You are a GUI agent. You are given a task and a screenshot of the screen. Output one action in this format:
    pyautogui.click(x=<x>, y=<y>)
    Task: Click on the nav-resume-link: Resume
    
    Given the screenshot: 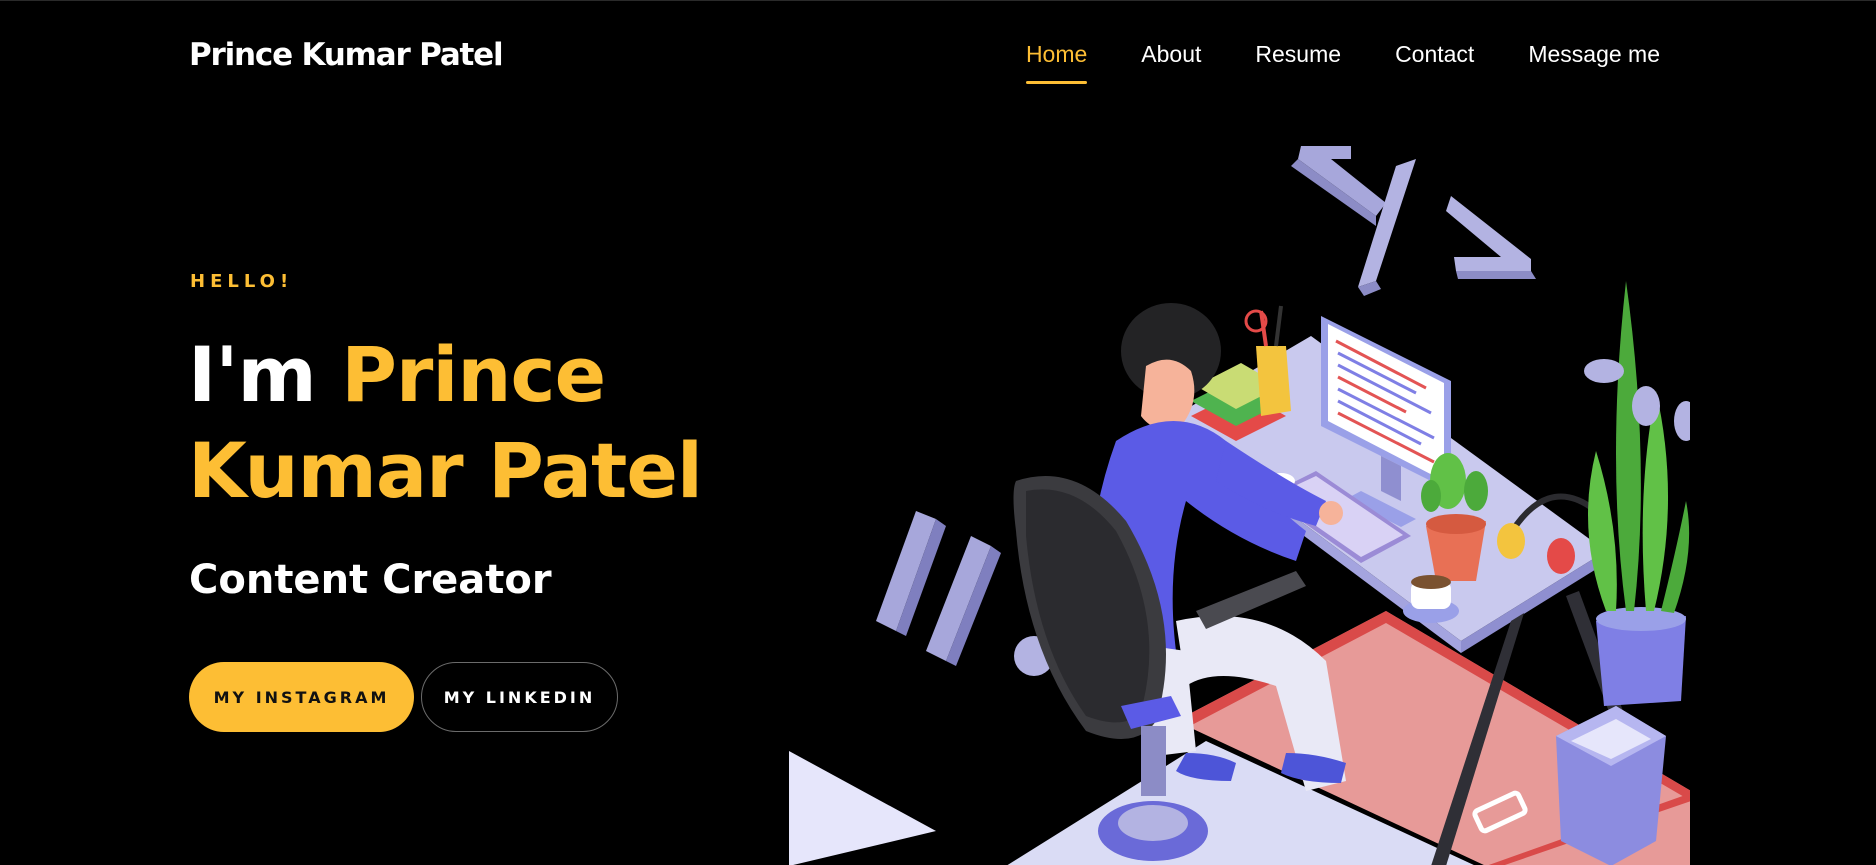 What is the action you would take?
    pyautogui.click(x=1298, y=59)
    